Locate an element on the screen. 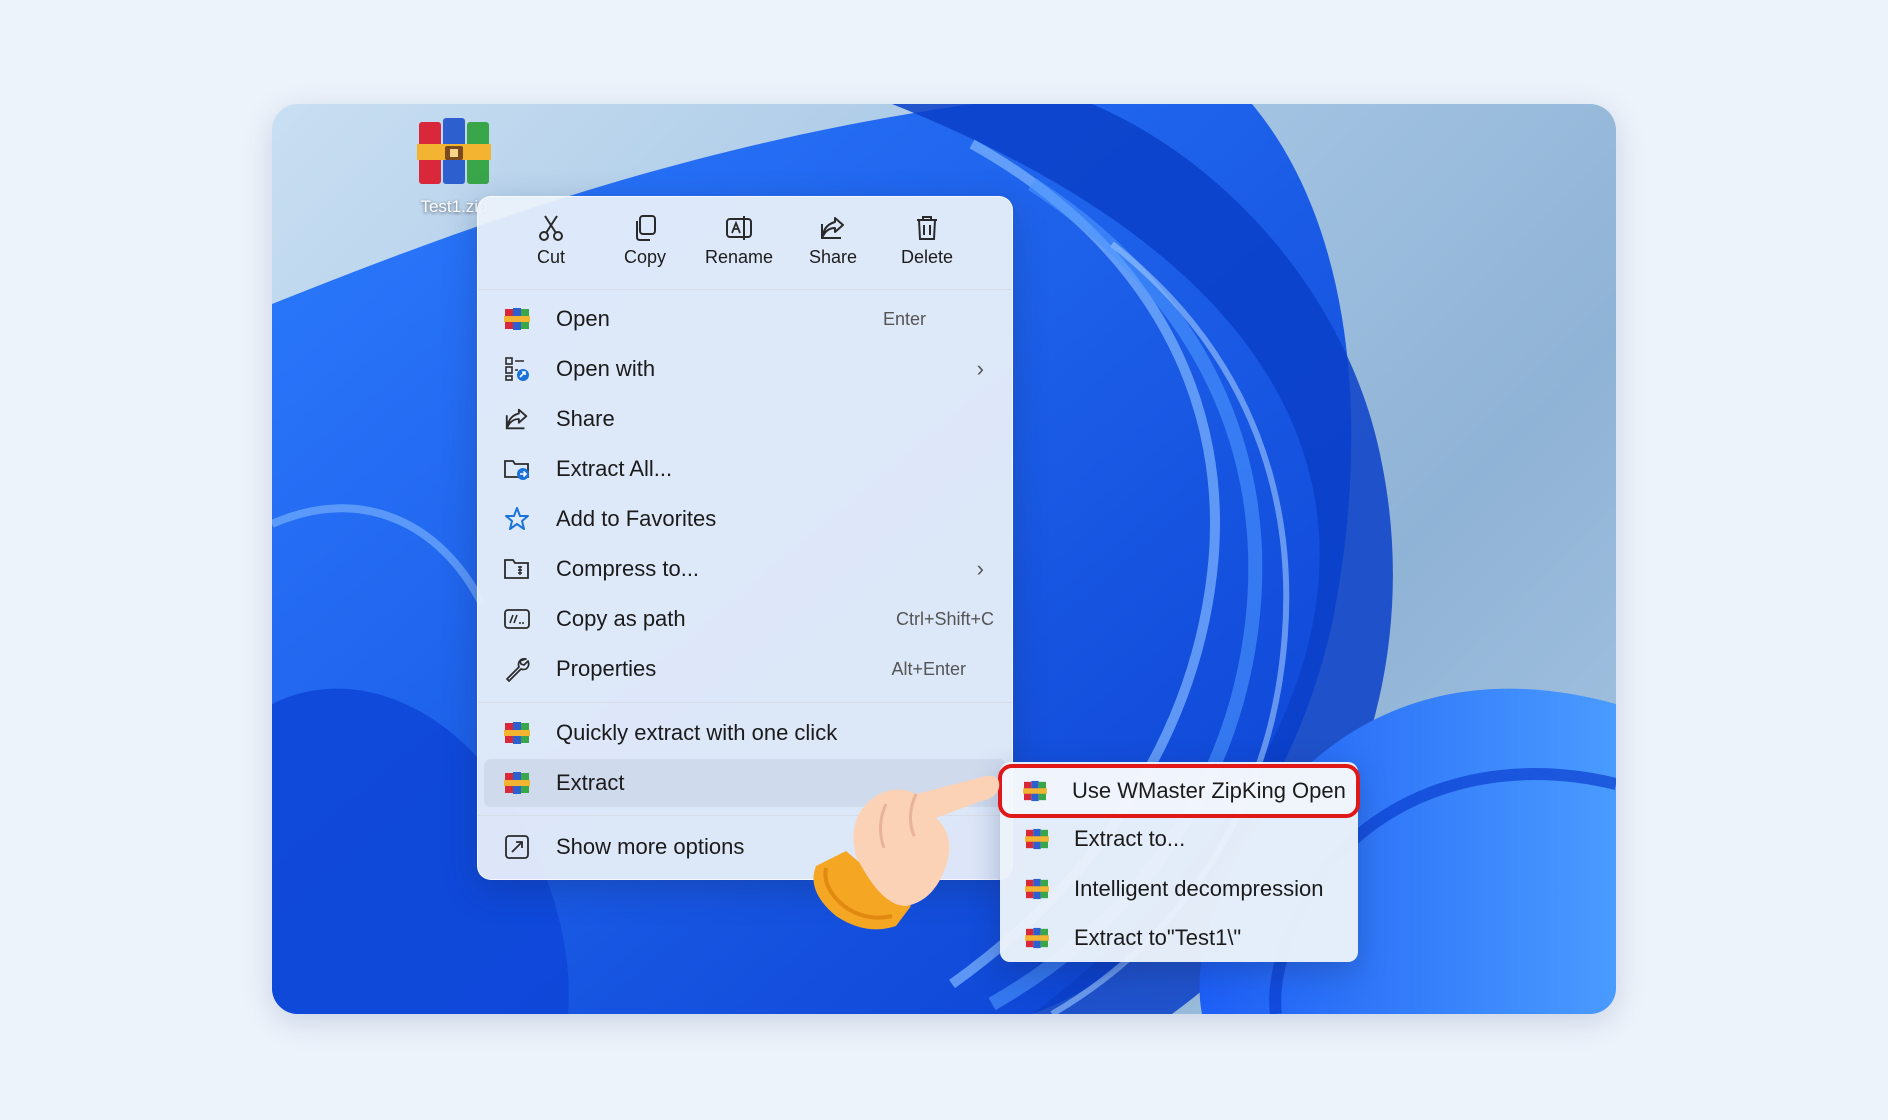  submenu-item-use-zipking-open-label: Use WMaster ZipKing Open is located at coordinates (1209, 790).